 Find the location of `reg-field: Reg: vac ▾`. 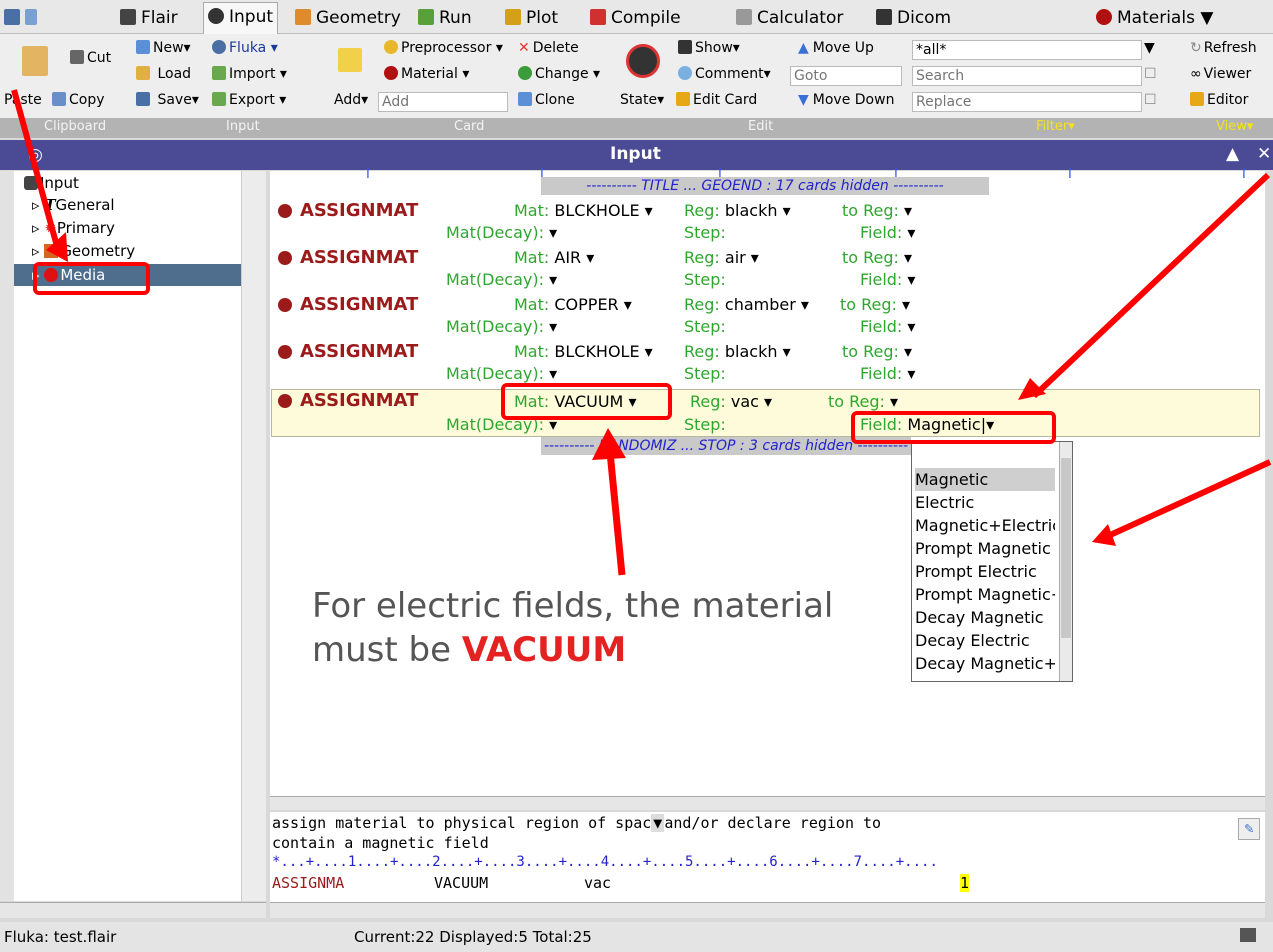

reg-field: Reg: vac ▾ is located at coordinates (731, 401).